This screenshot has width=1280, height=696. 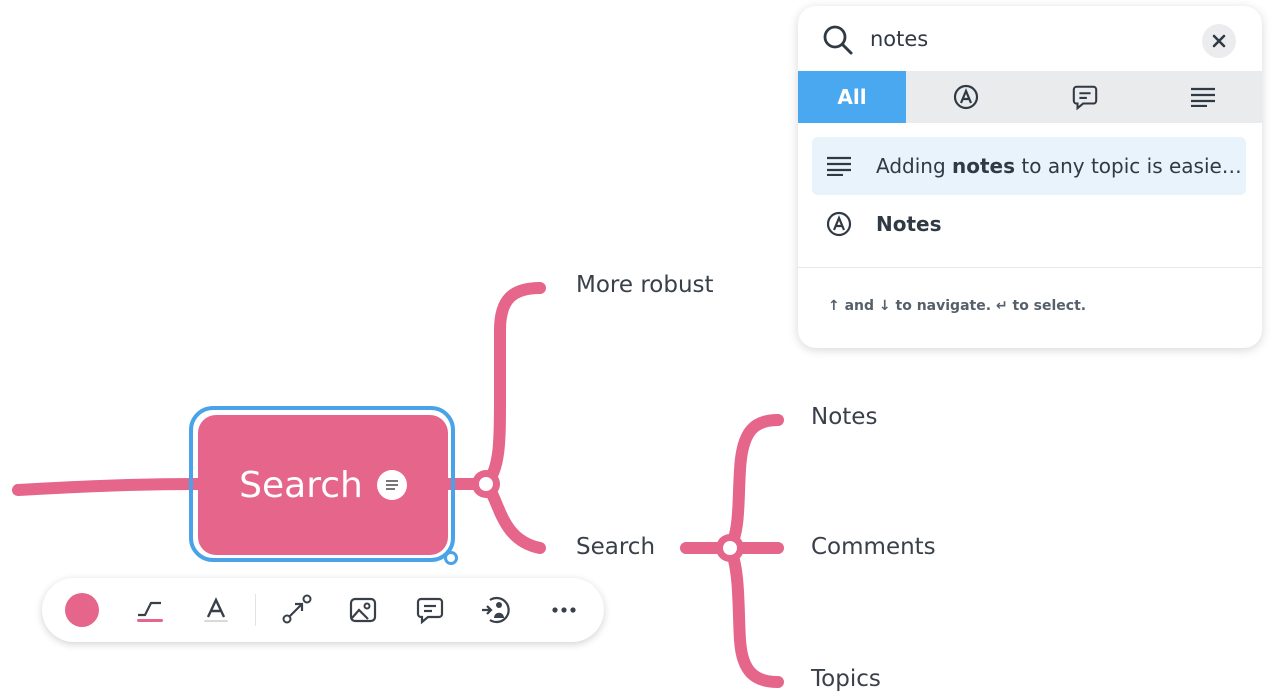 I want to click on central-topic-node: Search, so click(x=323, y=485).